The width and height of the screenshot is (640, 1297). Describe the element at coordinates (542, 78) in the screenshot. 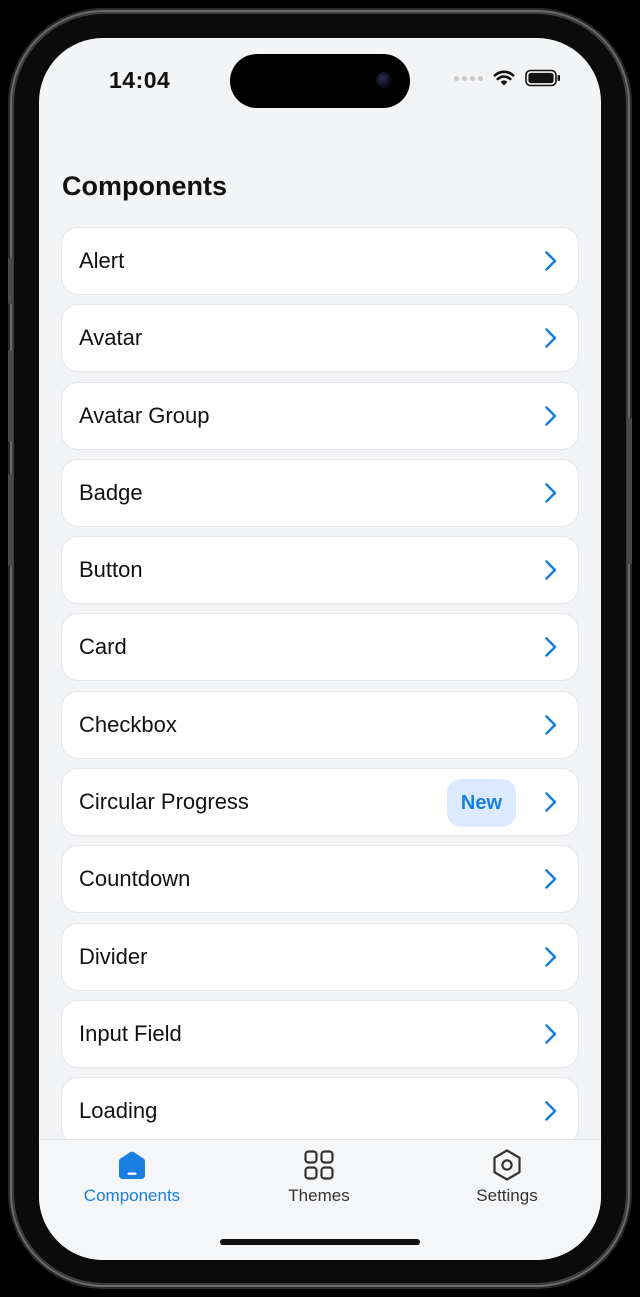

I see `battery-icon` at that location.